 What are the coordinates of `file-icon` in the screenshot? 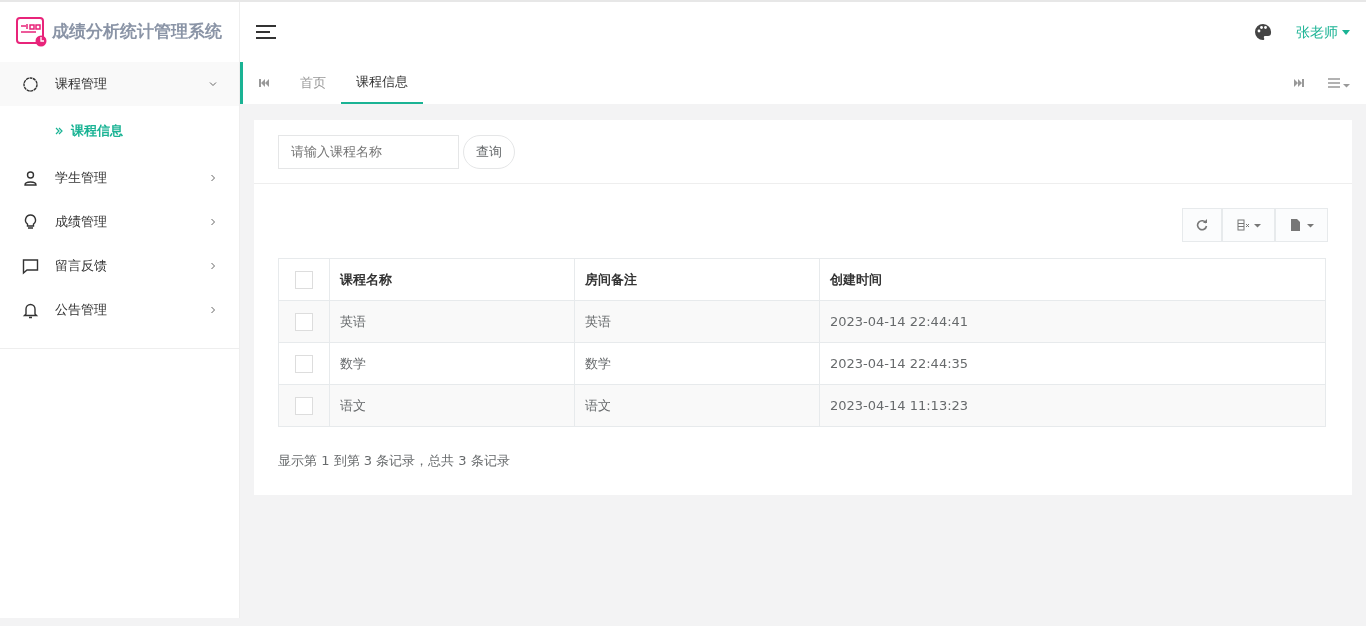 It's located at (1301, 225).